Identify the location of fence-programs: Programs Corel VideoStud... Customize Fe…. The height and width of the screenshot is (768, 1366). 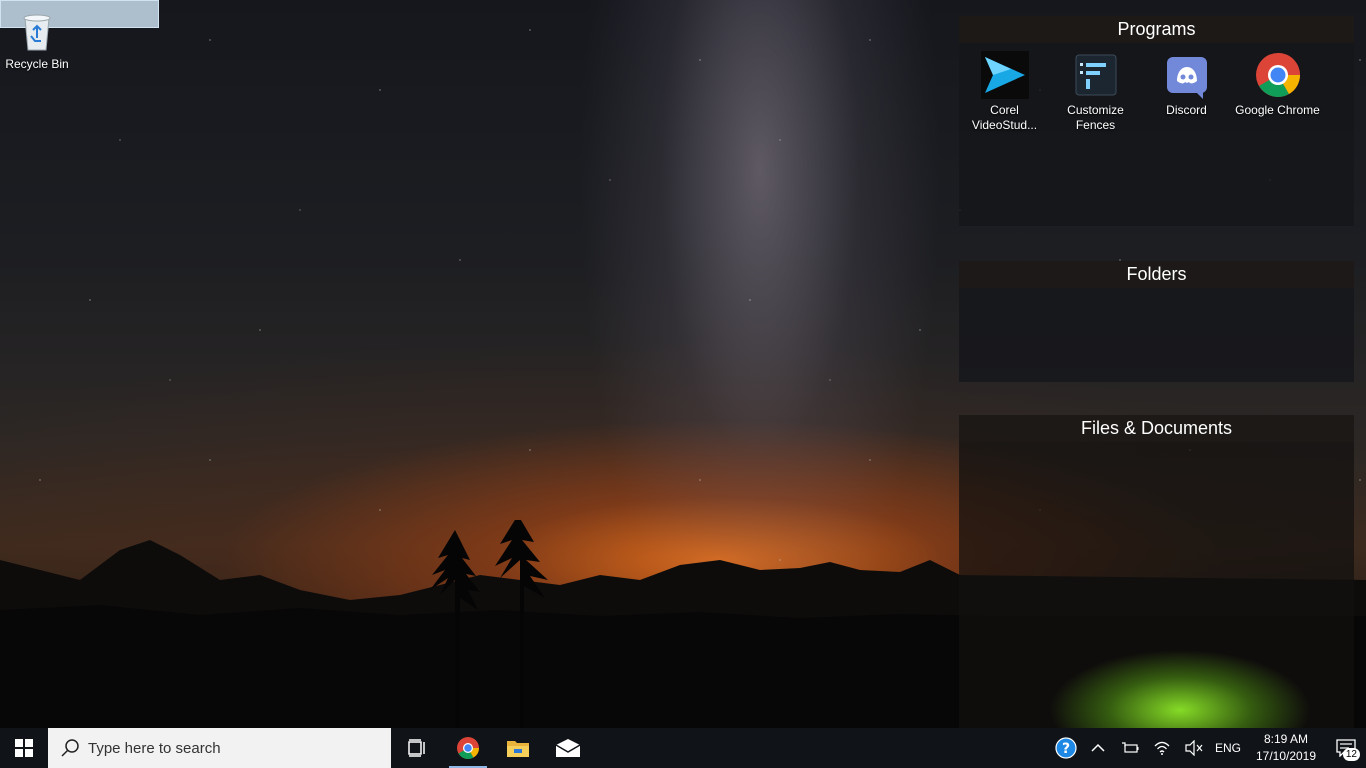
(1156, 121).